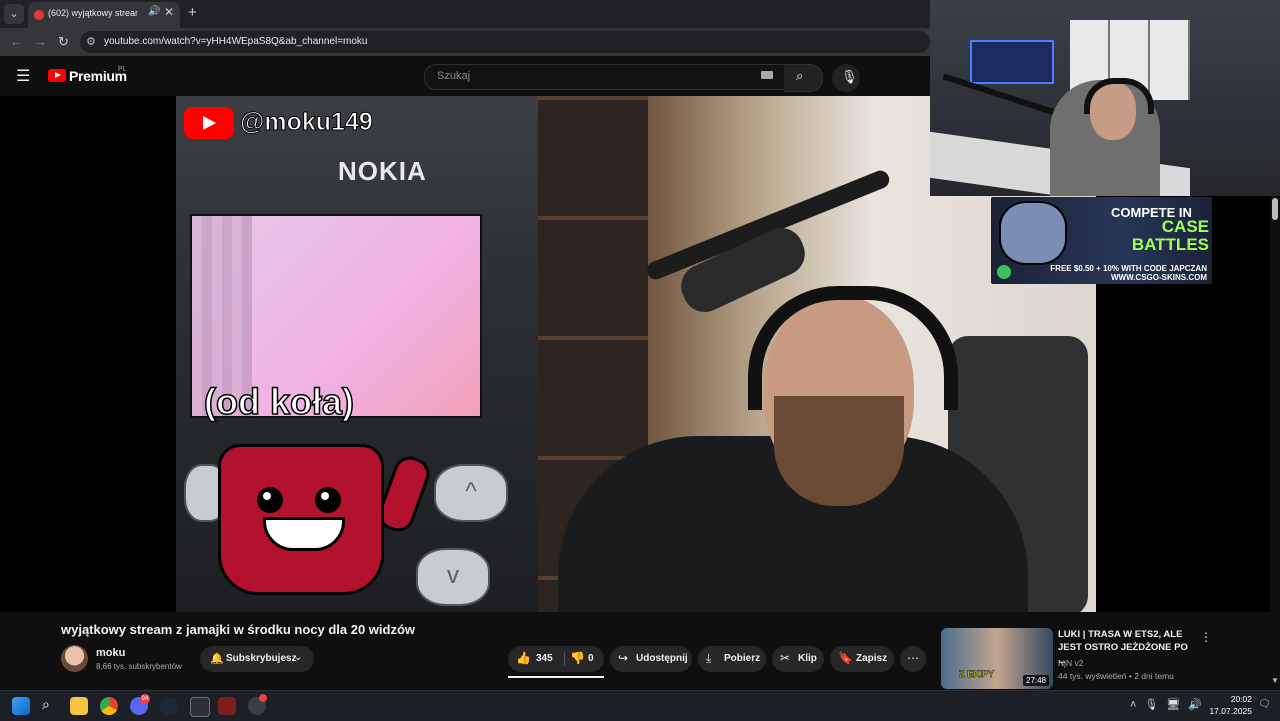 The image size is (1280, 721). I want to click on recommended-thumbnail: Z EKIPY 27:48, so click(997, 658).